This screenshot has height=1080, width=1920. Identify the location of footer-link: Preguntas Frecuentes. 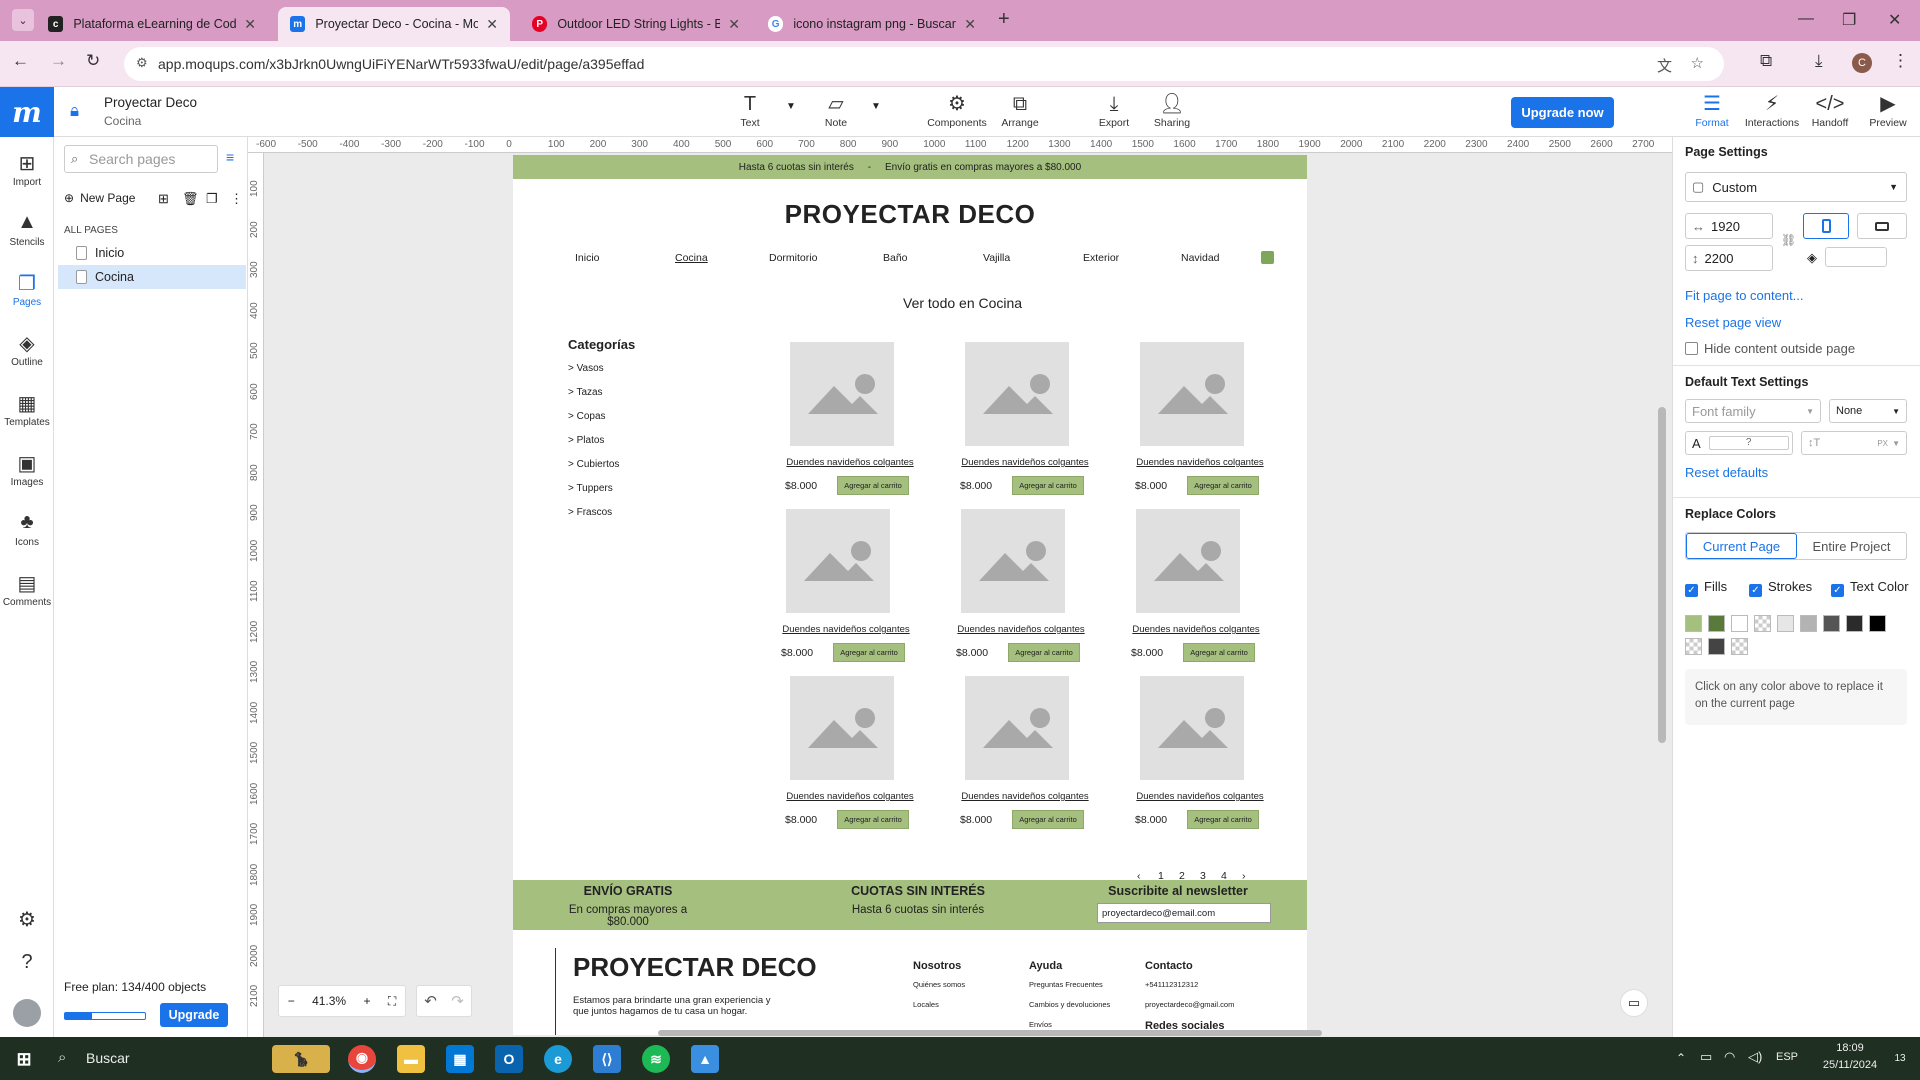
(1069, 984).